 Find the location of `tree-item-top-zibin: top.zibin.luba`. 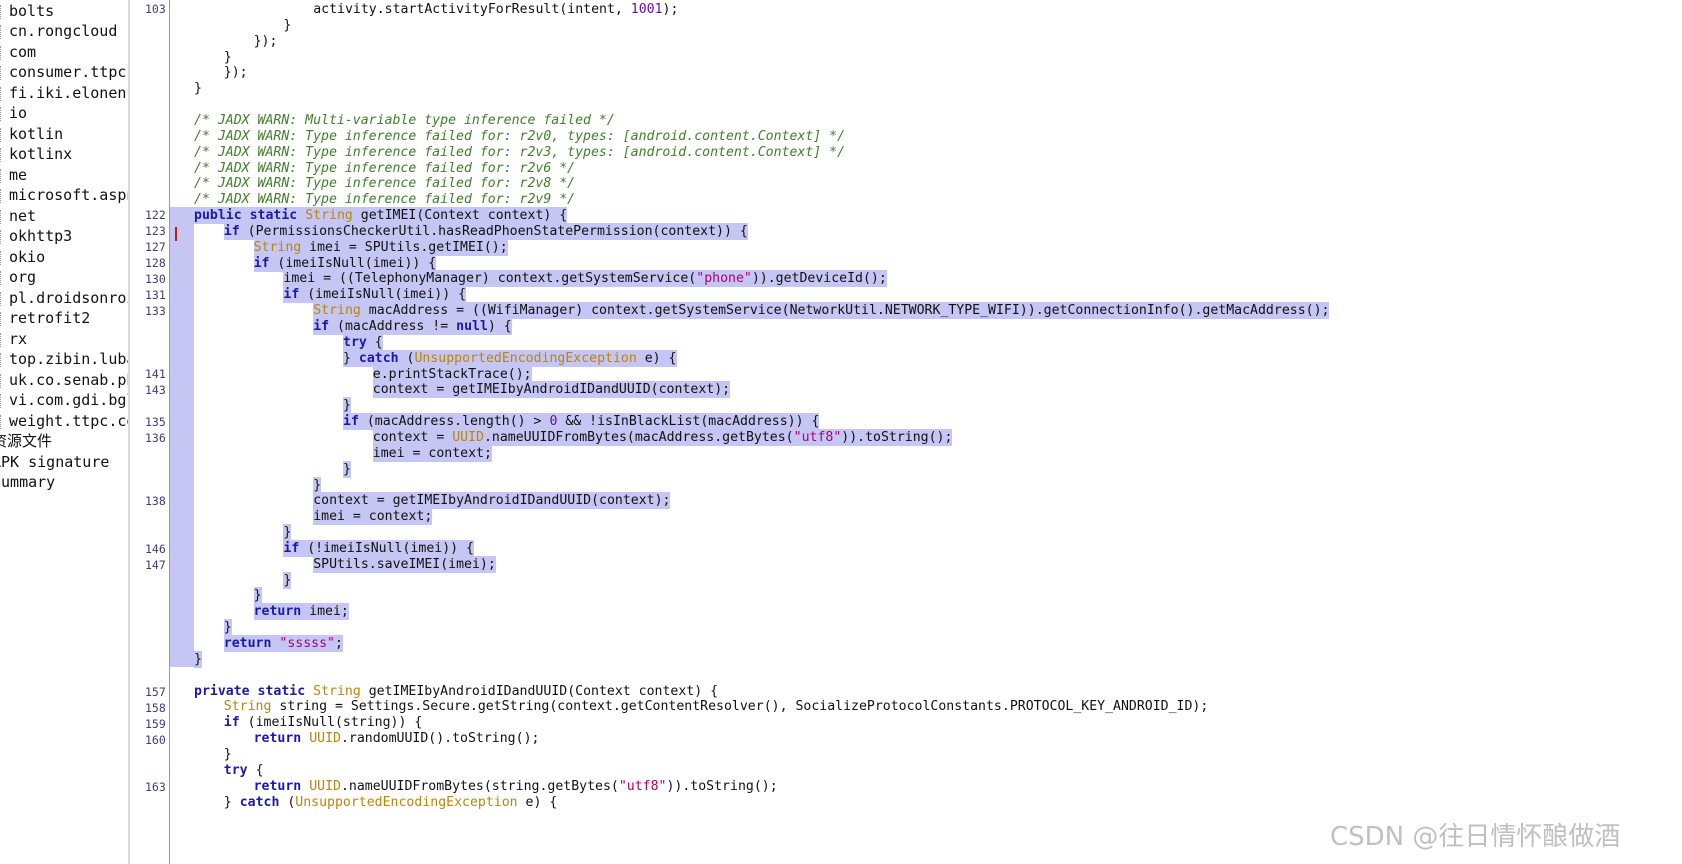

tree-item-top-zibin: top.zibin.luba is located at coordinates (64, 359).